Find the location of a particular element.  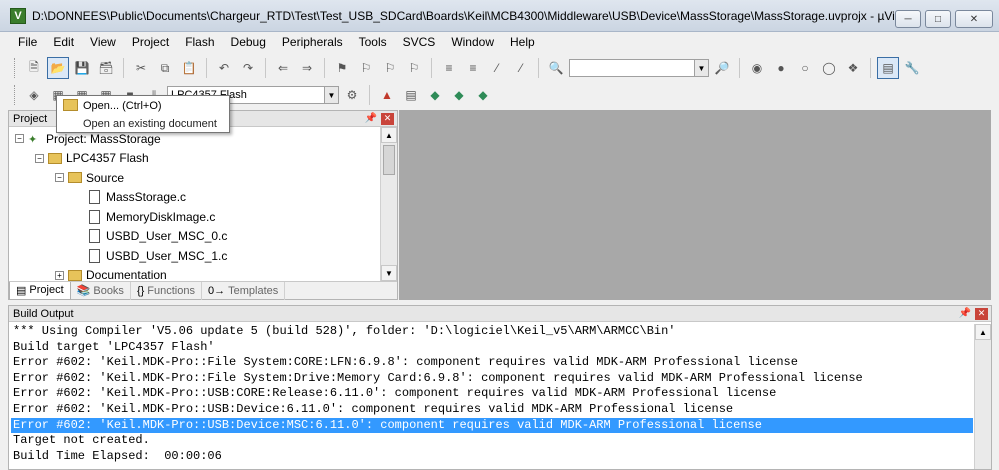

tab-templates: 0→ Templates is located at coordinates (244, 290).